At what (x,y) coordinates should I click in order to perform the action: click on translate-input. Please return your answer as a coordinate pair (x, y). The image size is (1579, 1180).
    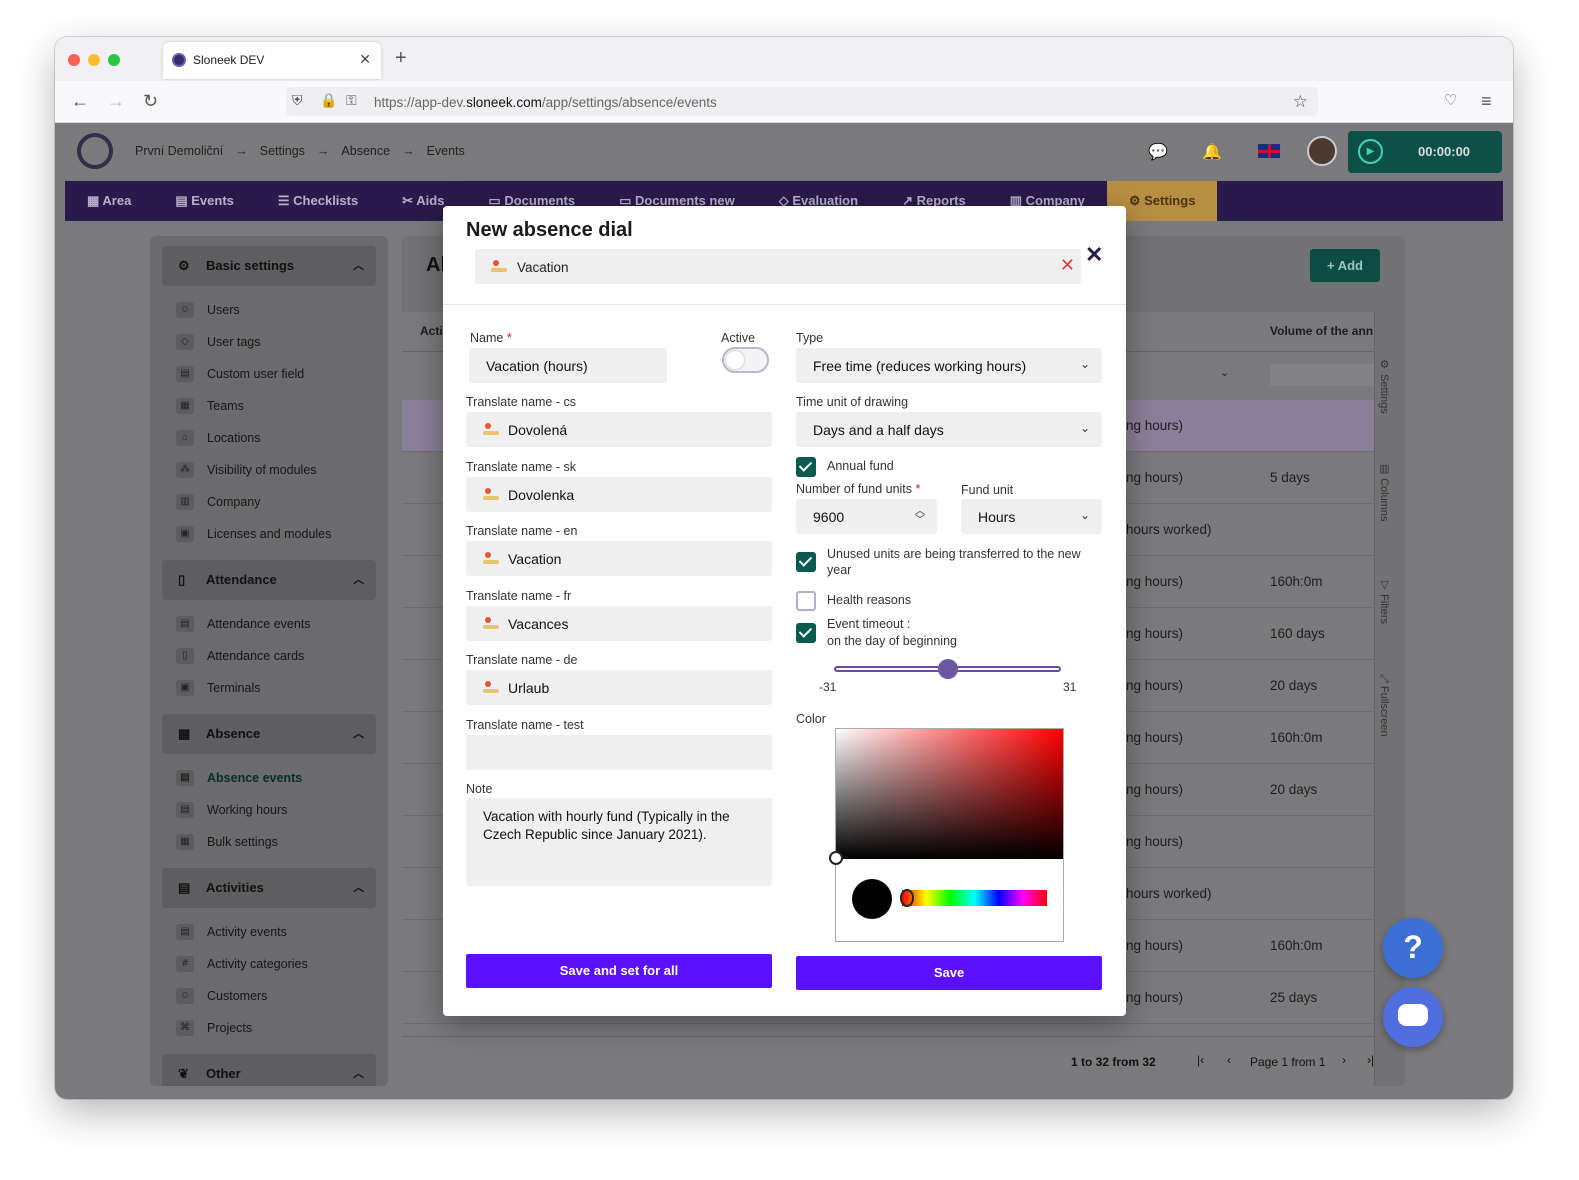
    Looking at the image, I should click on (619, 752).